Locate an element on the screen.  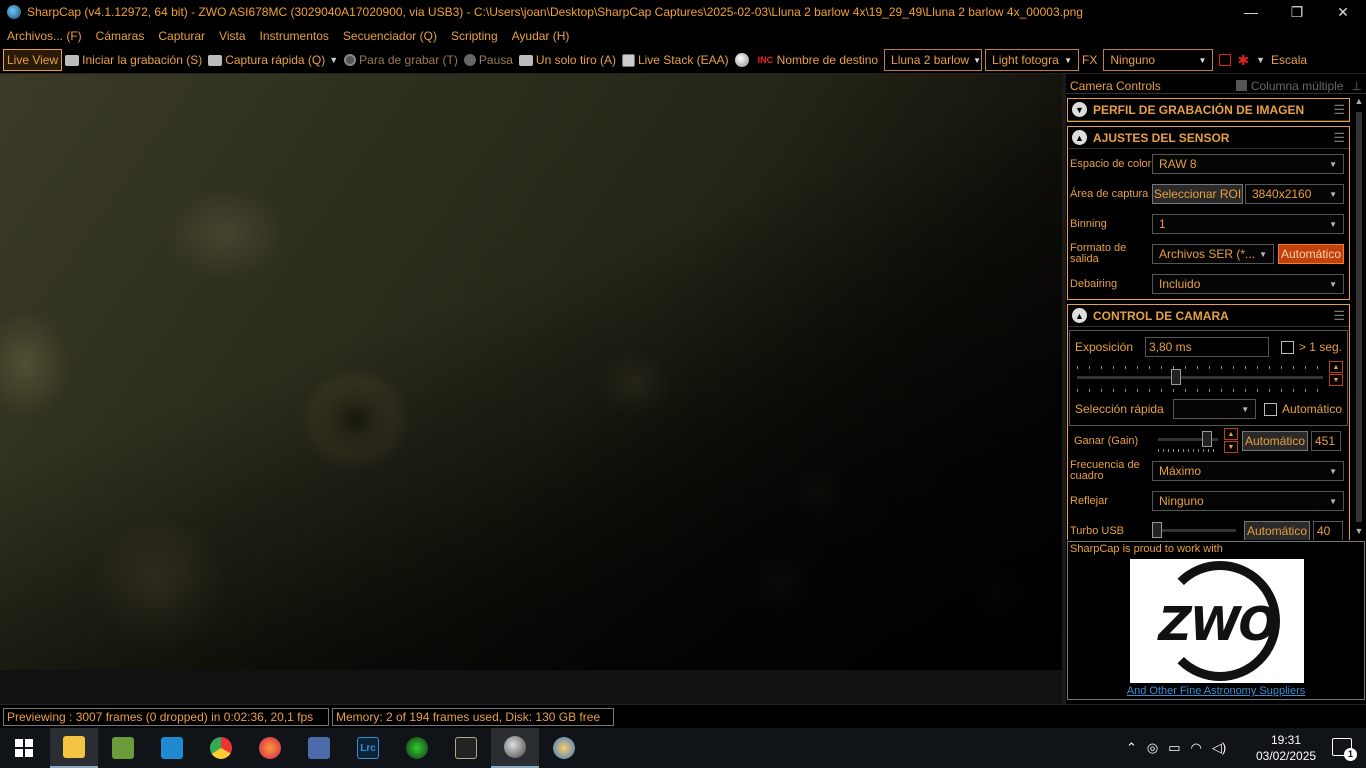
gain-auto-button: Automático is located at coordinates (1275, 441).